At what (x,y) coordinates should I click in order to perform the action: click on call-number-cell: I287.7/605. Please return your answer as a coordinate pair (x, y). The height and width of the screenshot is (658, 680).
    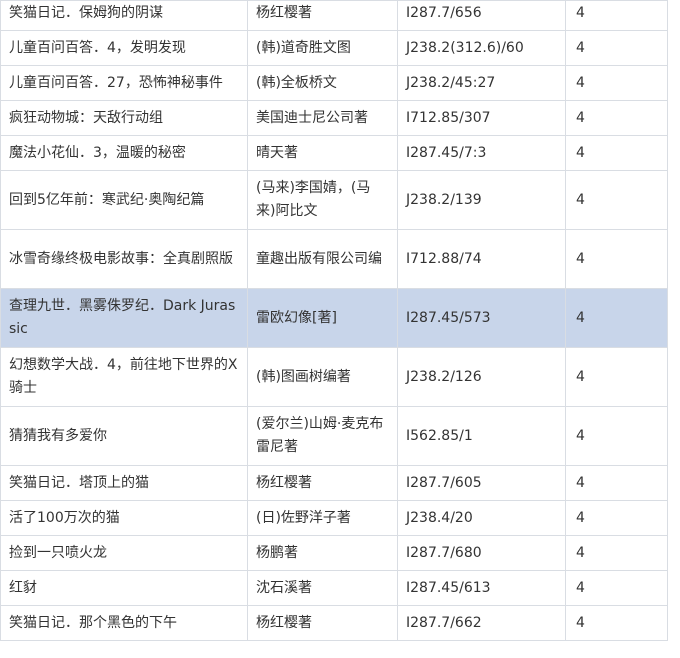
    Looking at the image, I should click on (481, 483).